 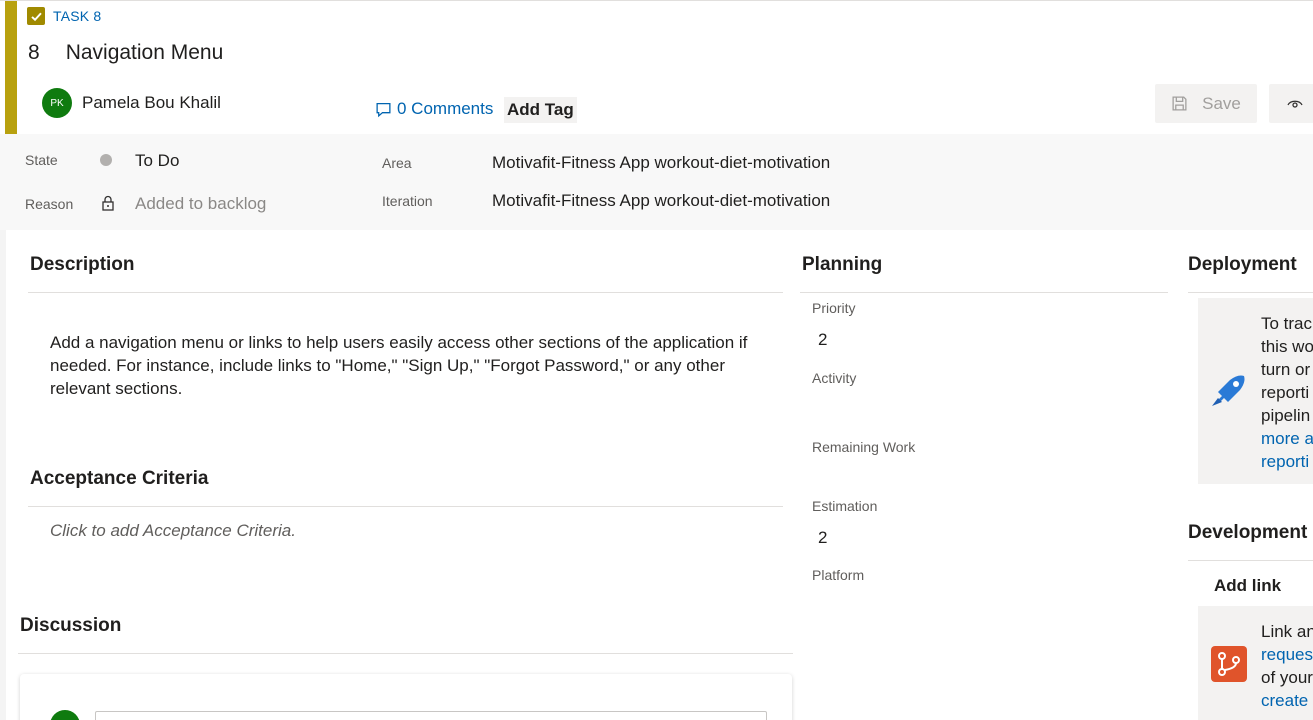 What do you see at coordinates (3, 475) in the screenshot?
I see `left-gutter` at bounding box center [3, 475].